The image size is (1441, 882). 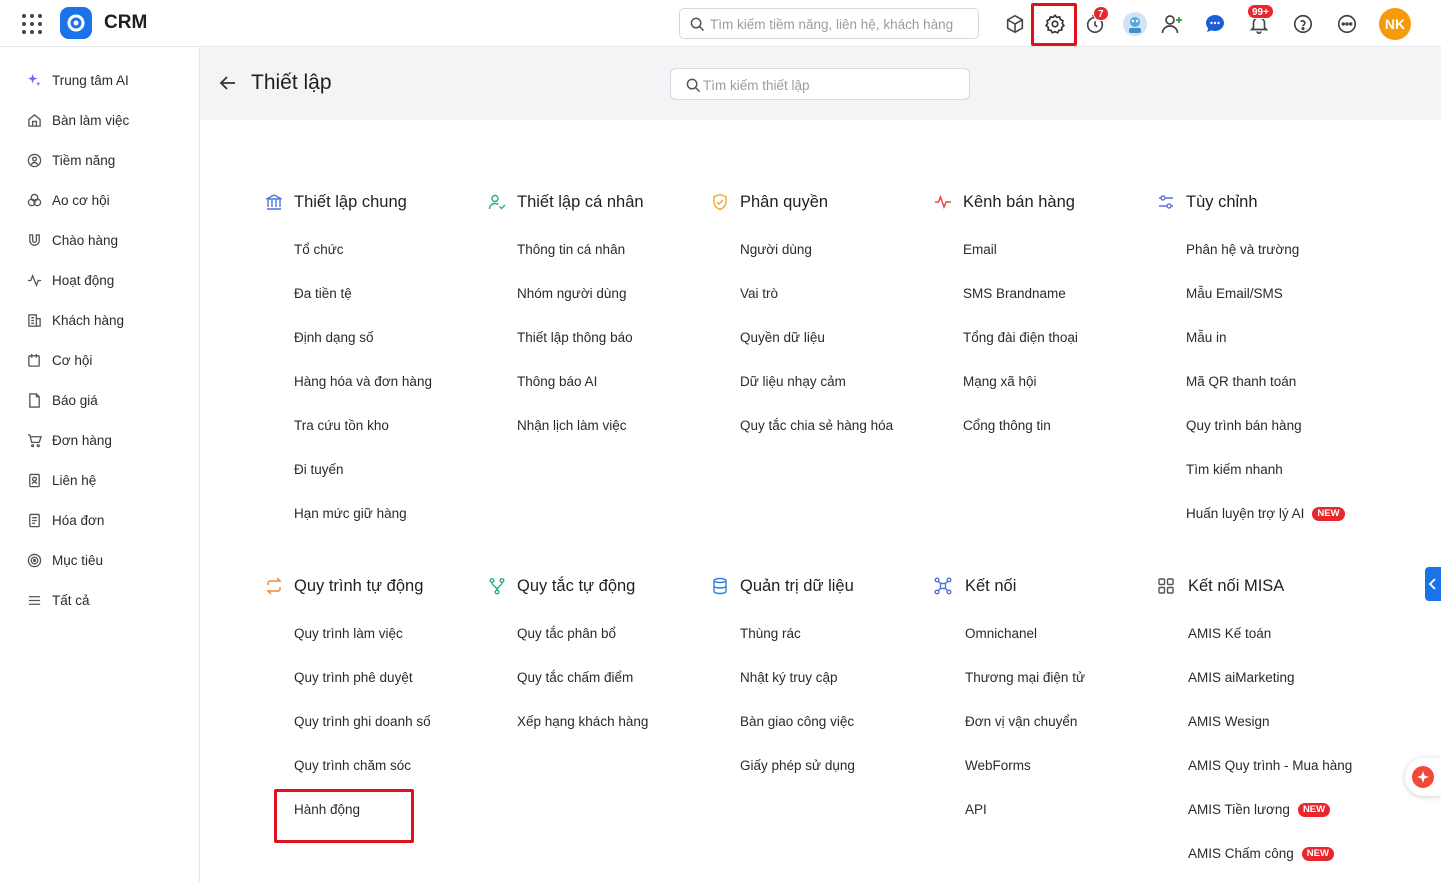 What do you see at coordinates (797, 721) in the screenshot?
I see `link-task-handover: Bàn giao công việc` at bounding box center [797, 721].